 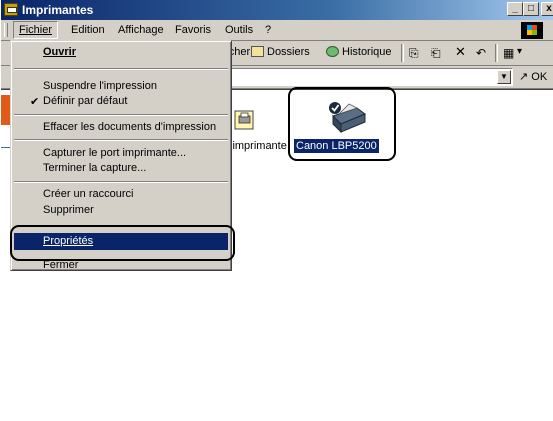 What do you see at coordinates (515, 9) in the screenshot?
I see `minimize-button: _` at bounding box center [515, 9].